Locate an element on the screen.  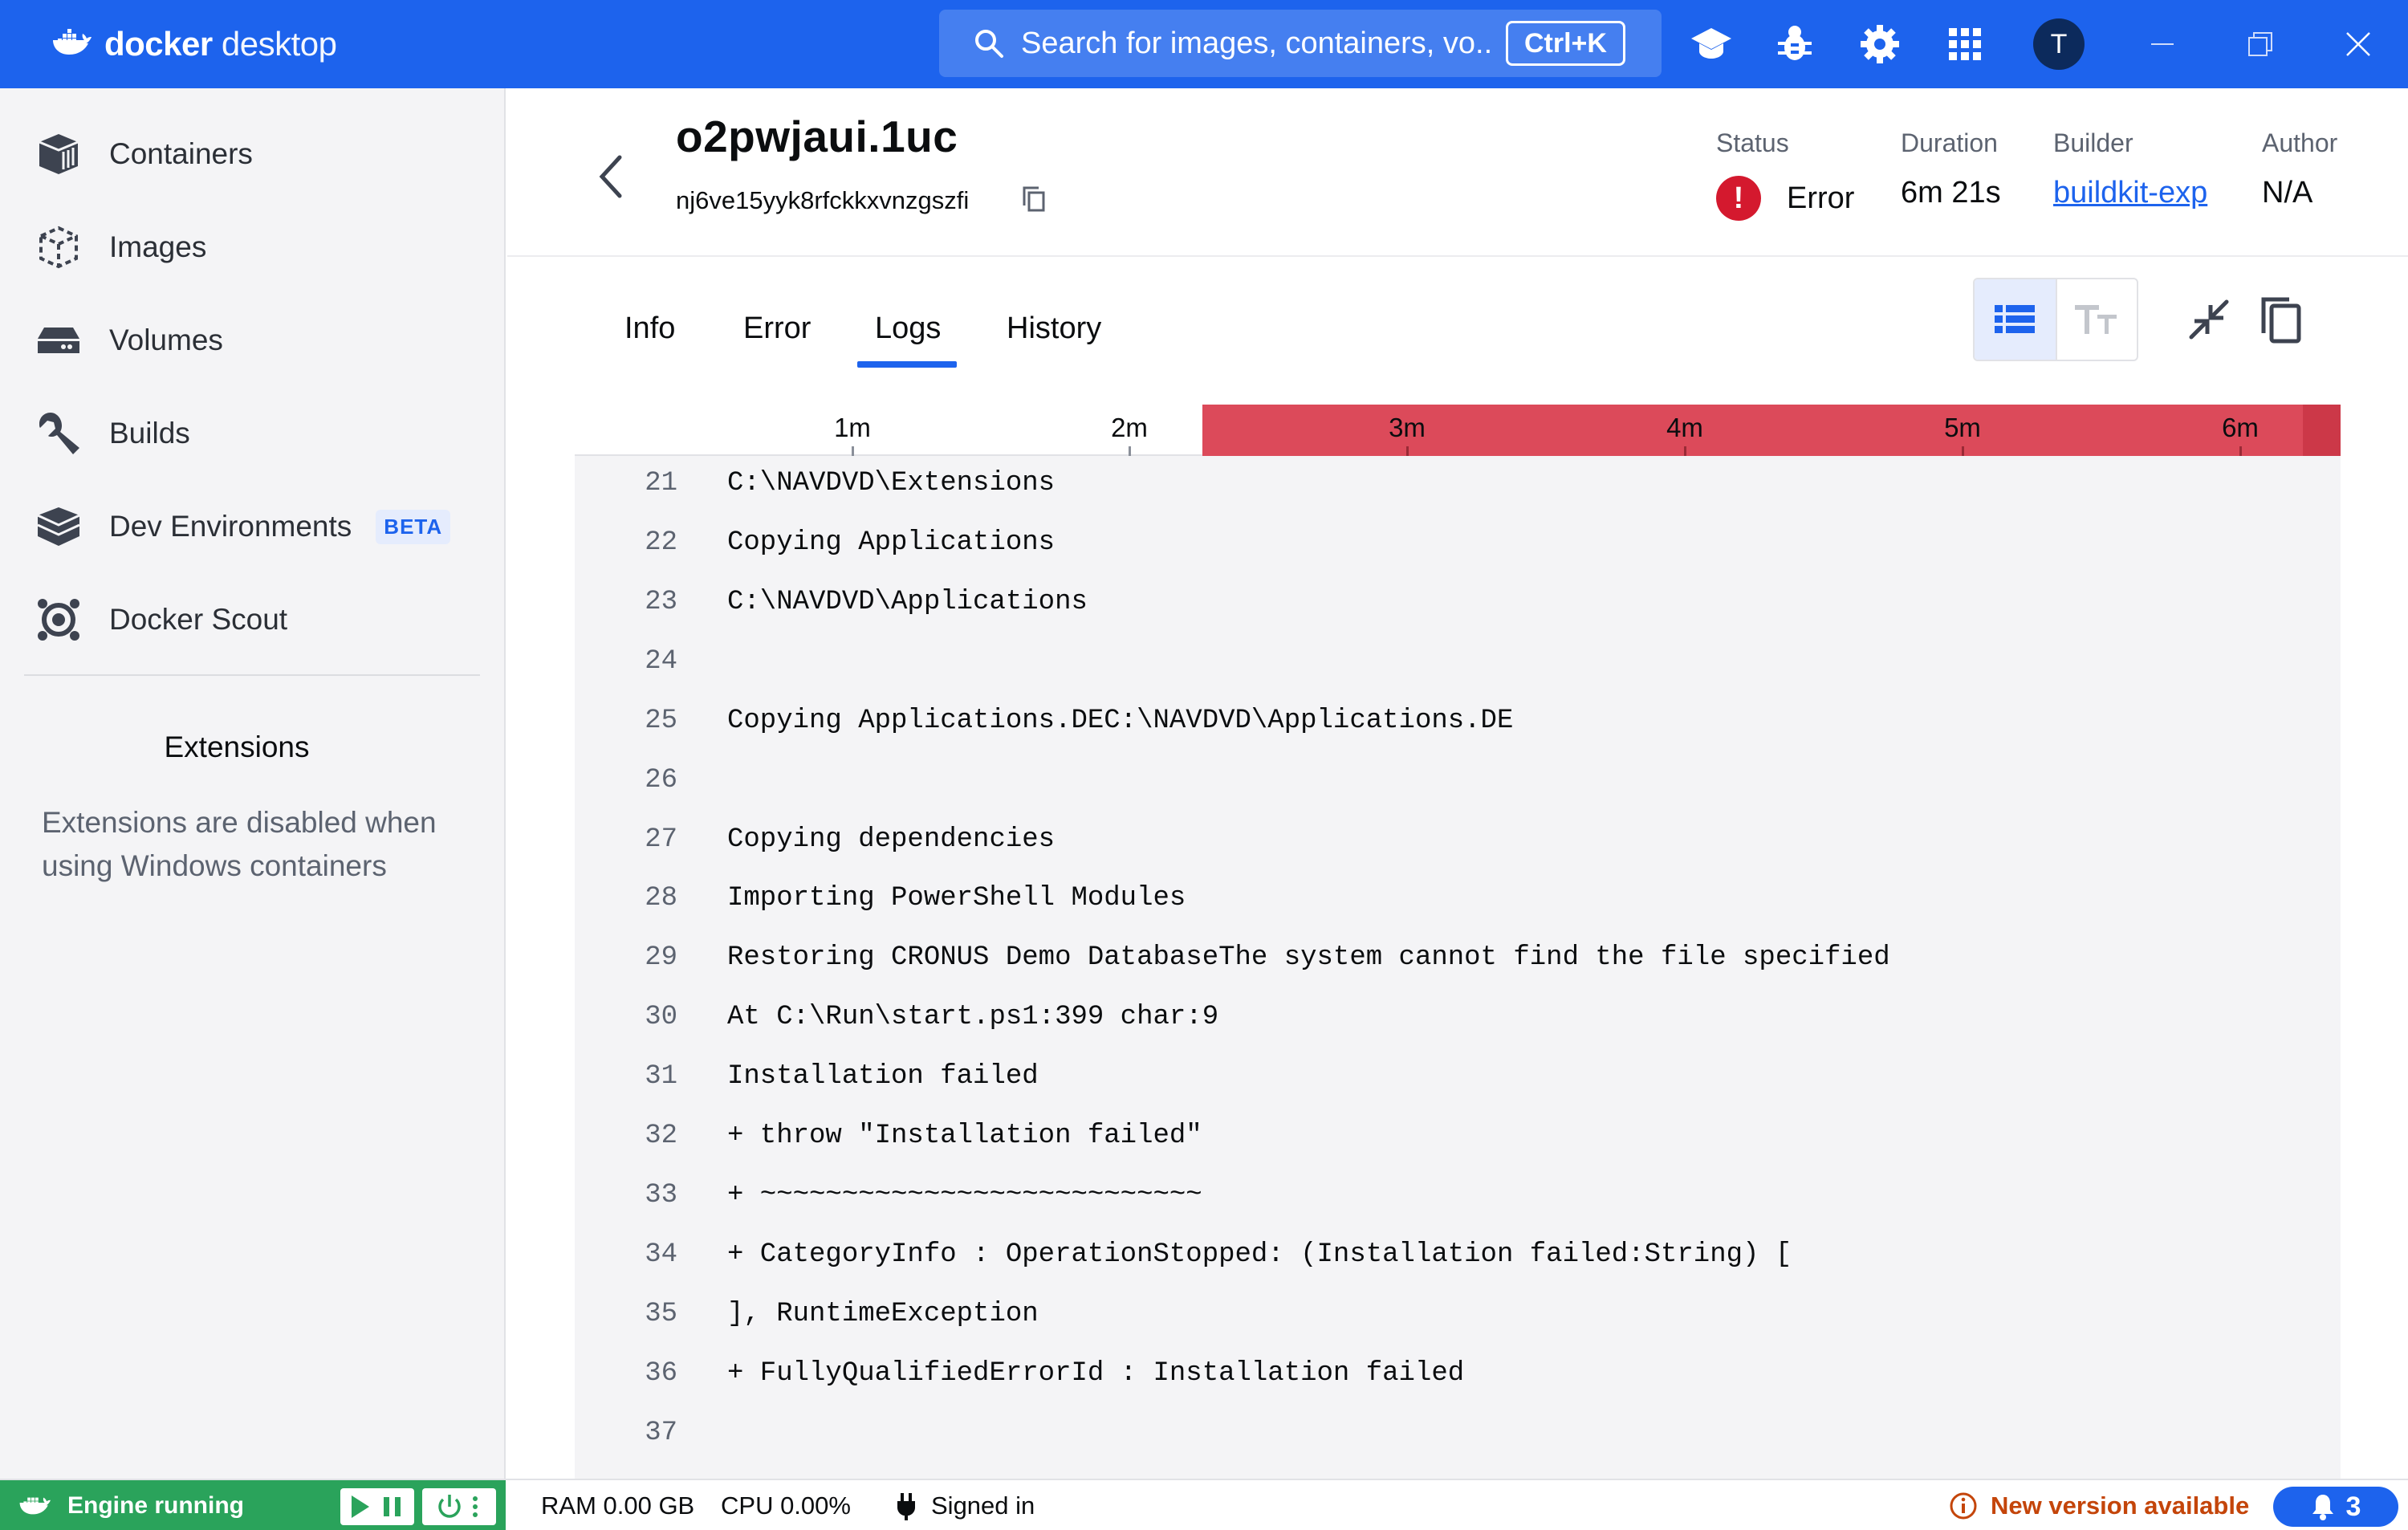
learn-icon is located at coordinates (1711, 44).